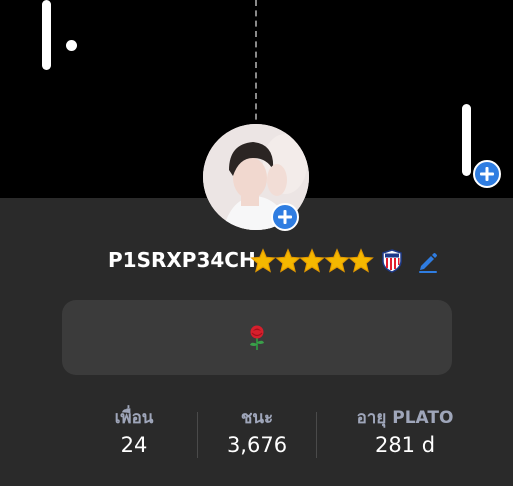 The height and width of the screenshot is (486, 513). I want to click on stat-wins: ชนะ 3,676, so click(257, 430).